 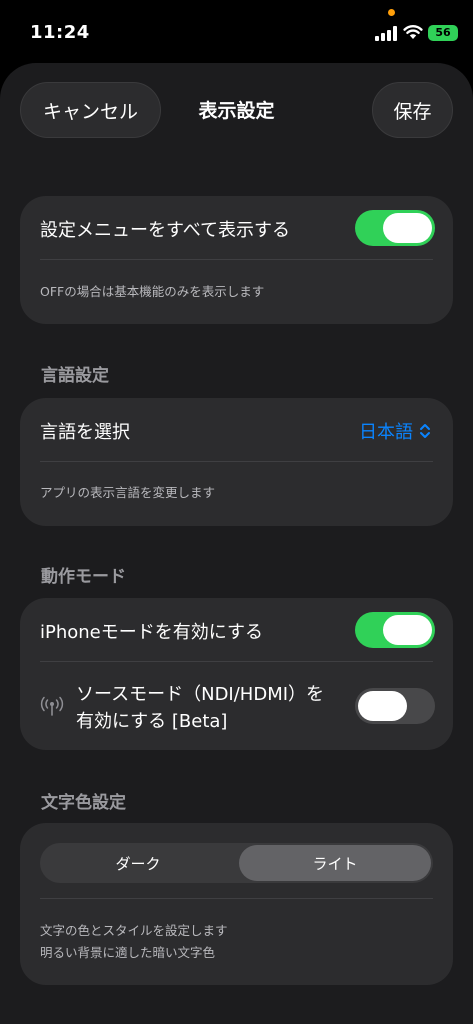 I want to click on language-card: 言語を選択 日本語 アプリの表示言語を変更します, so click(x=236, y=462).